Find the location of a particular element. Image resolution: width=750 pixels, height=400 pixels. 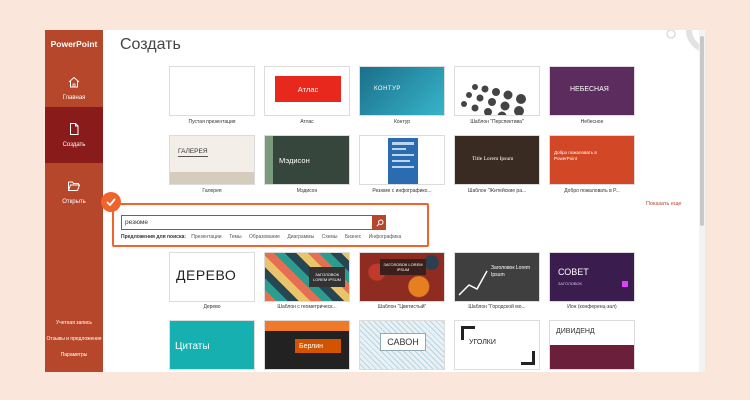

template-label: Небесное is located at coordinates (592, 122).